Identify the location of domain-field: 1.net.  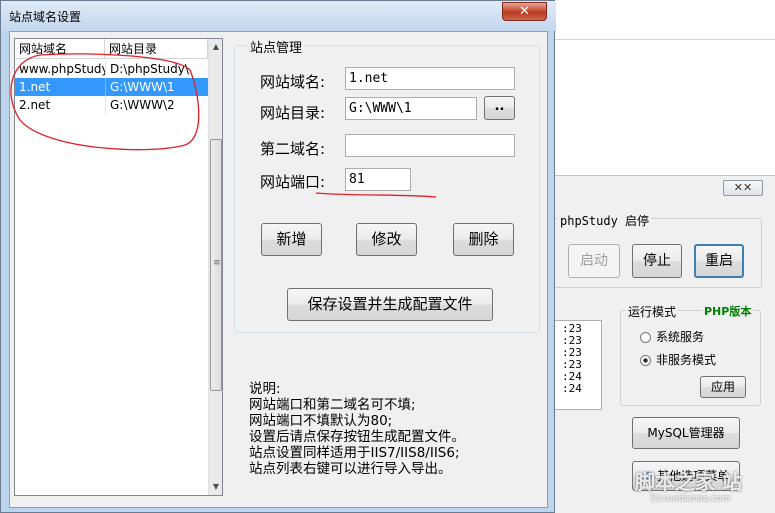
(430, 78).